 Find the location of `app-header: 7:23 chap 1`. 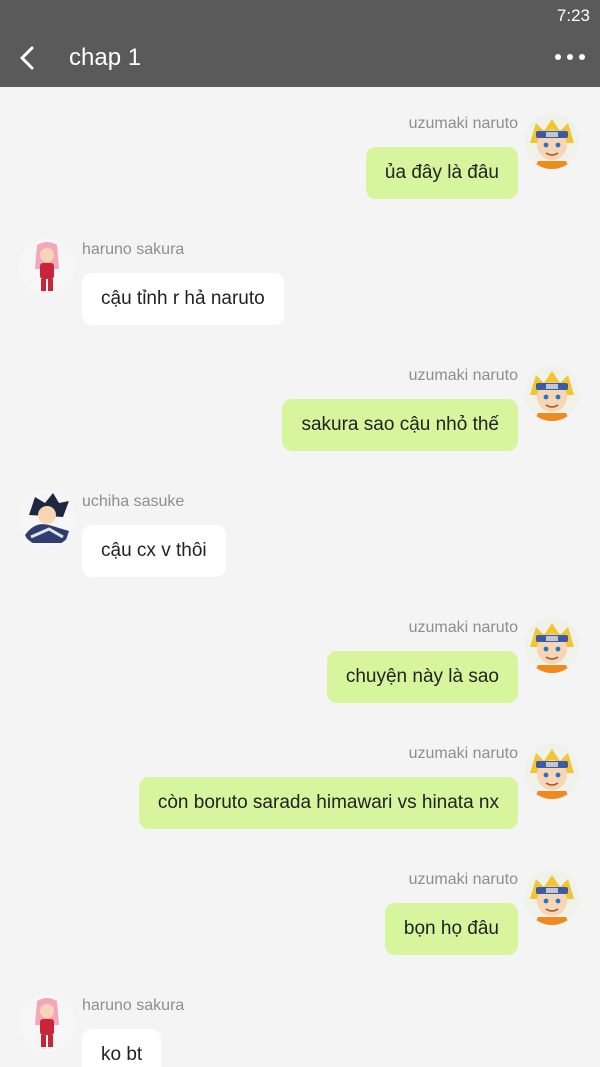

app-header: 7:23 chap 1 is located at coordinates (300, 43).